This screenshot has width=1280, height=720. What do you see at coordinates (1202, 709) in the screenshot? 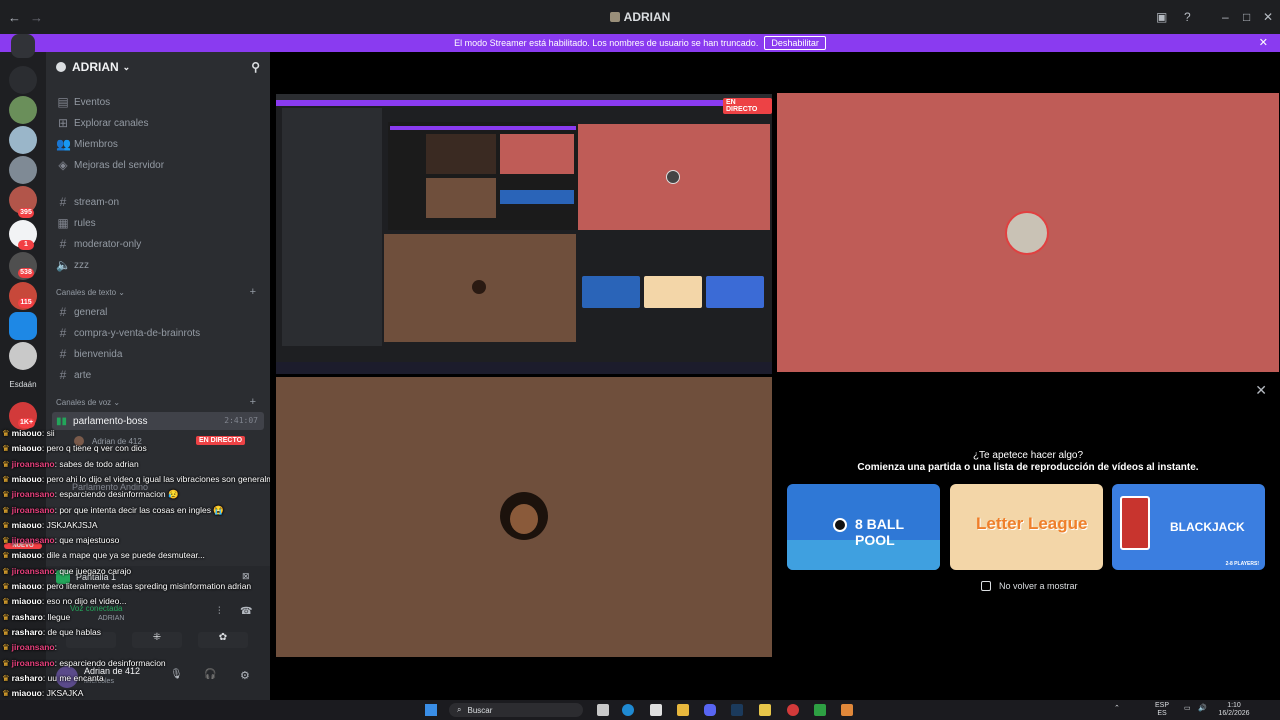
I see `volume-icon: 🔊` at bounding box center [1202, 709].